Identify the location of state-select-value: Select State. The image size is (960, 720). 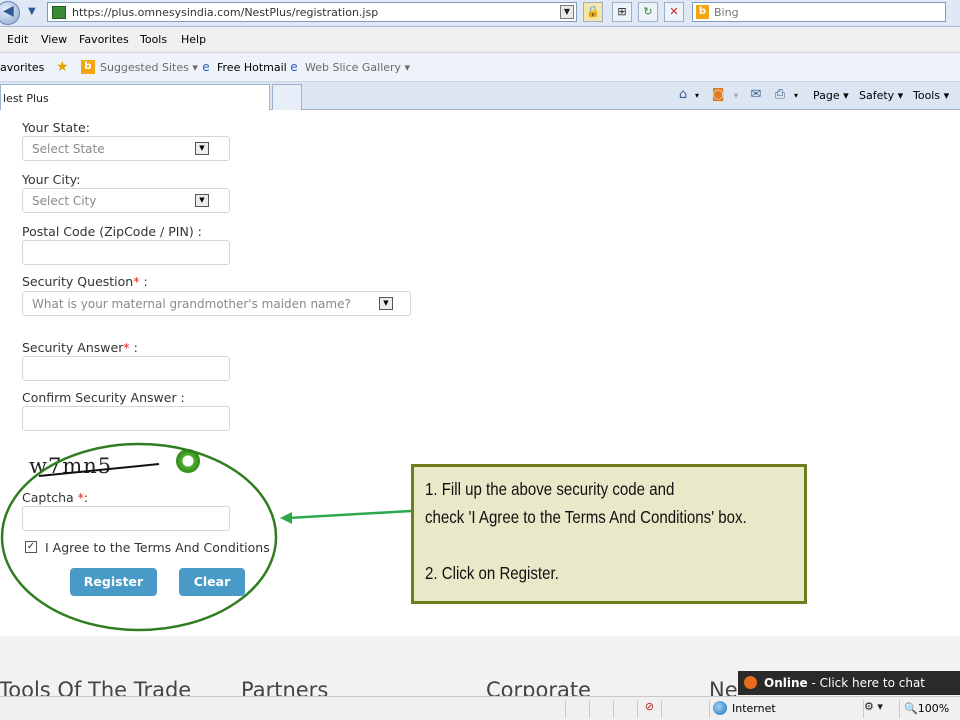
(68, 149).